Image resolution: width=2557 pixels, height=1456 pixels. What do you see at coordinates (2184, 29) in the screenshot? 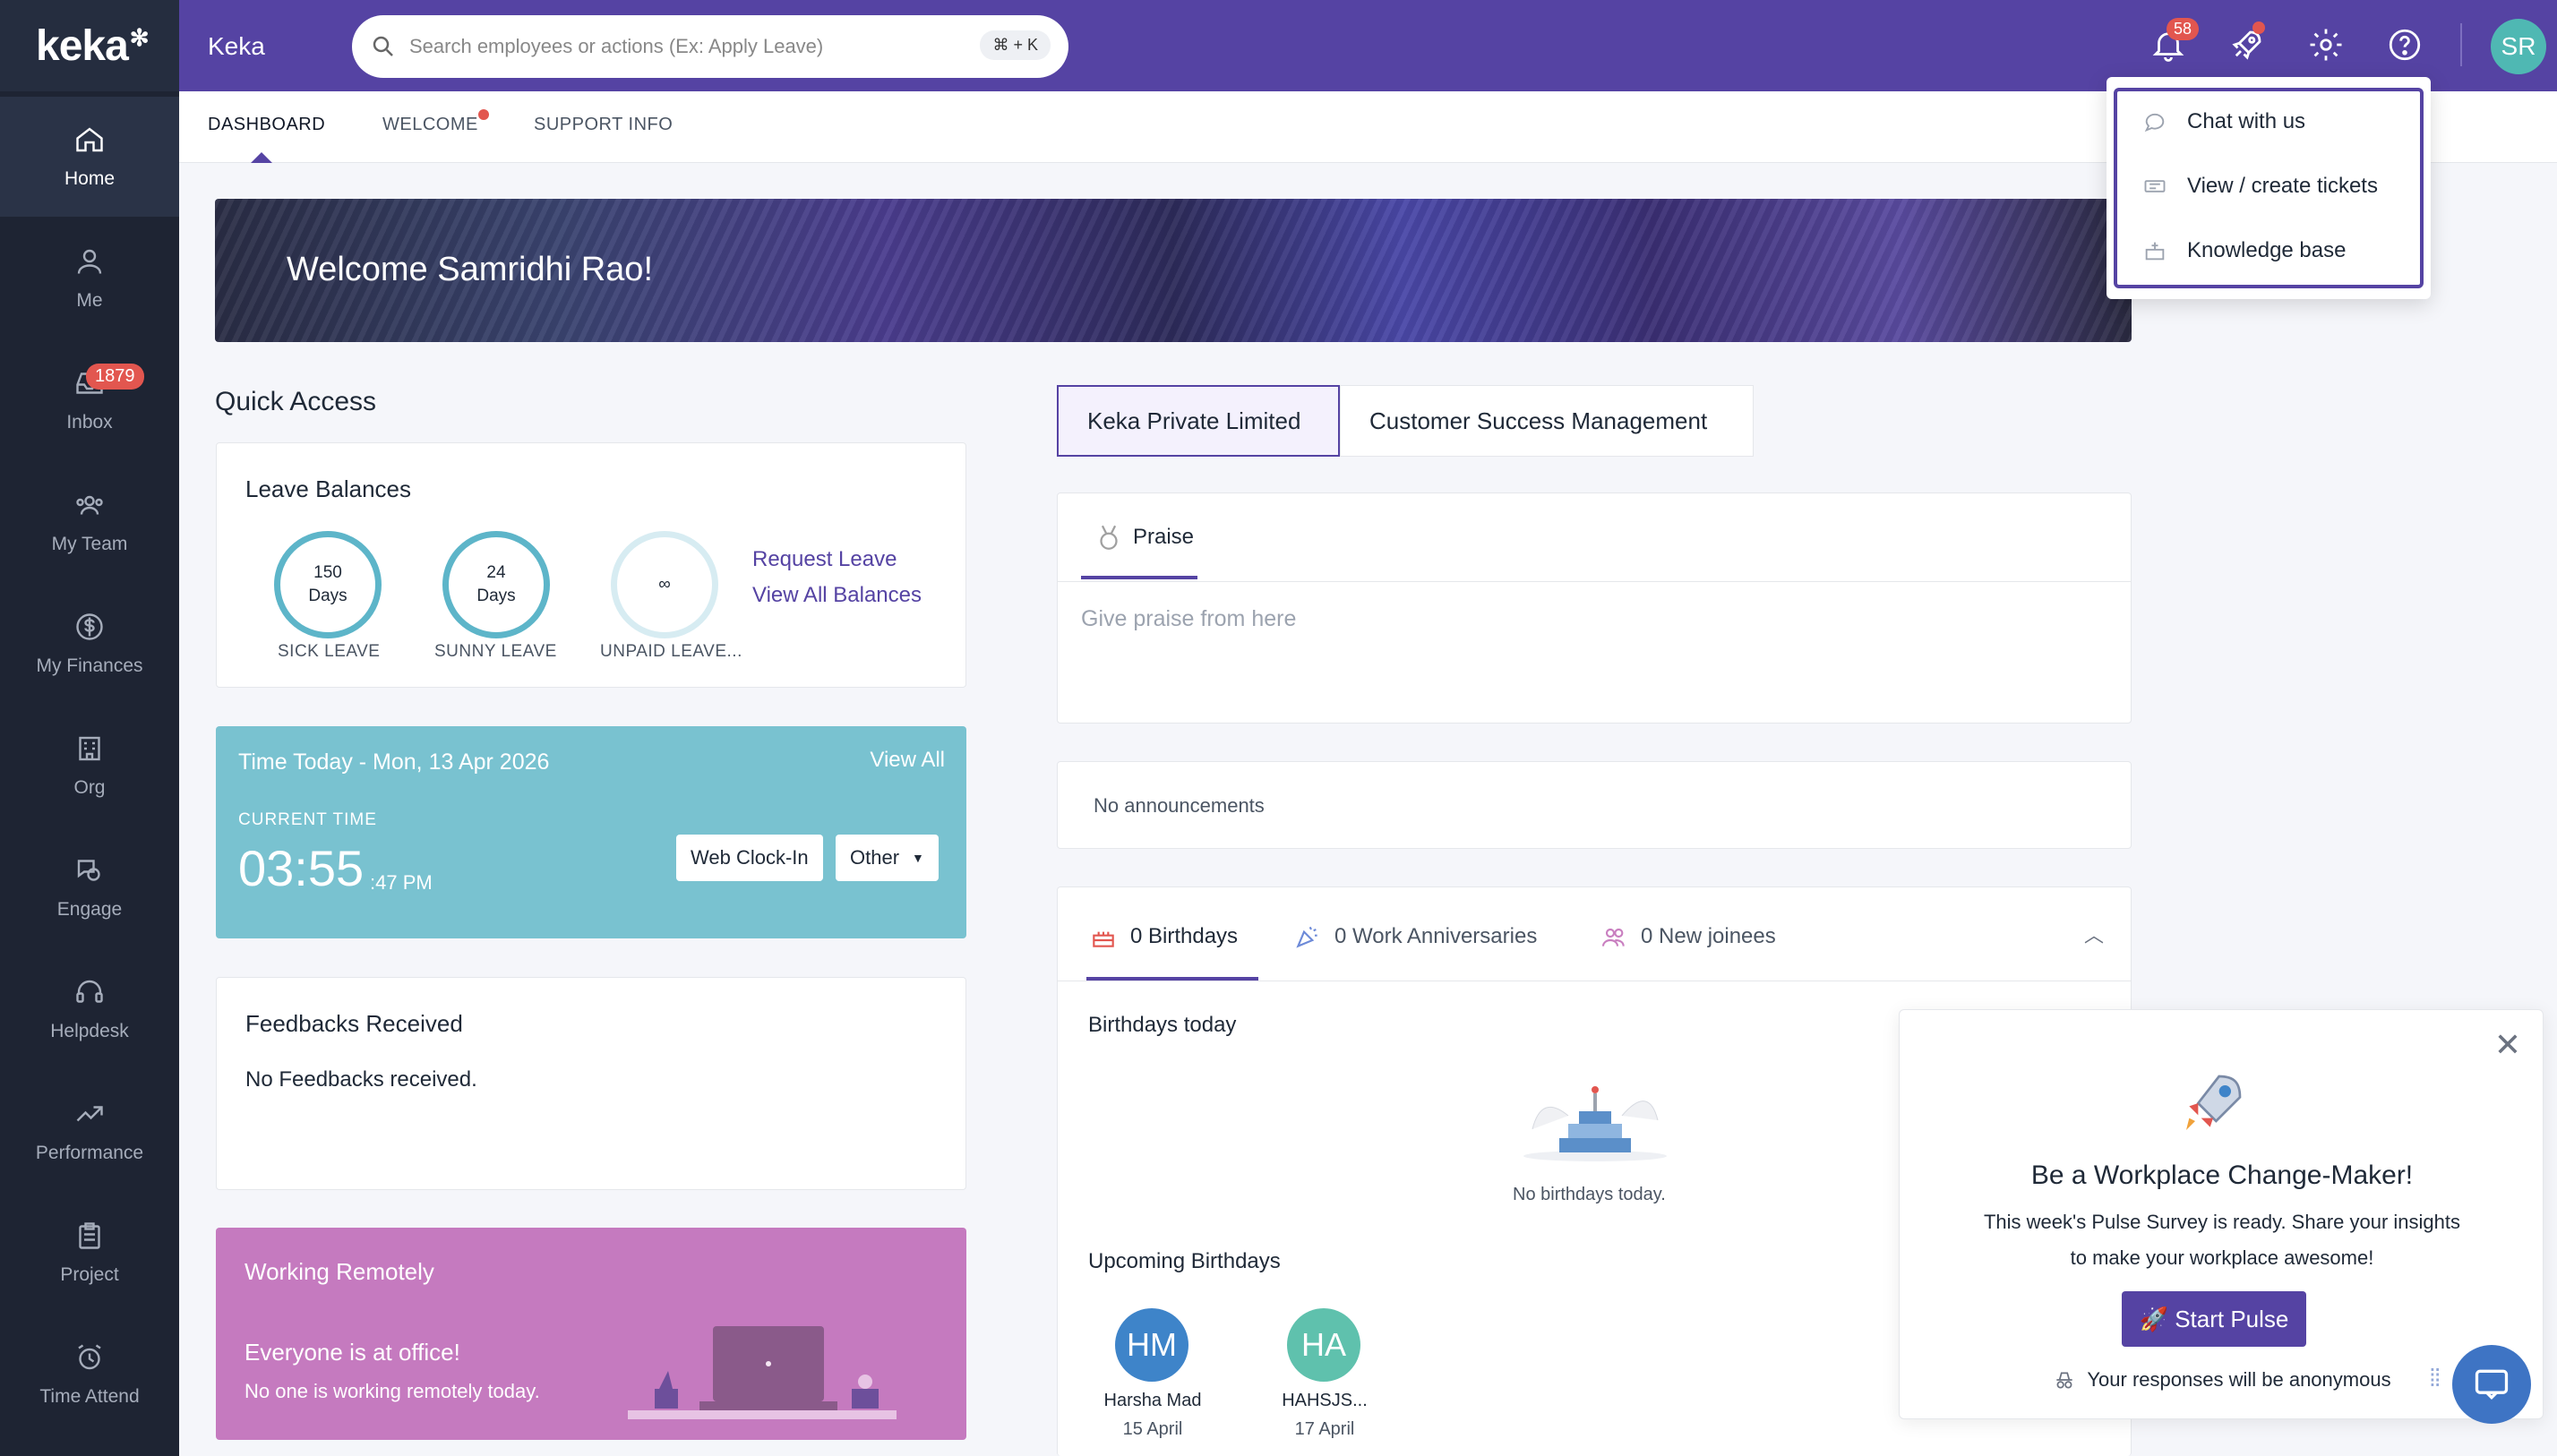
I see `notification-count-badge: 58` at bounding box center [2184, 29].